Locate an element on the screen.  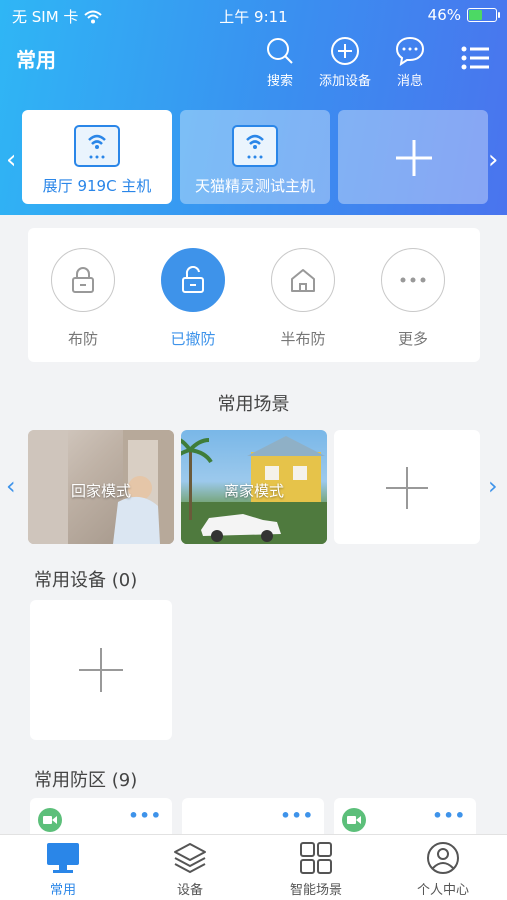
add-device-label: 添加设备 is located at coordinates (344, 81).